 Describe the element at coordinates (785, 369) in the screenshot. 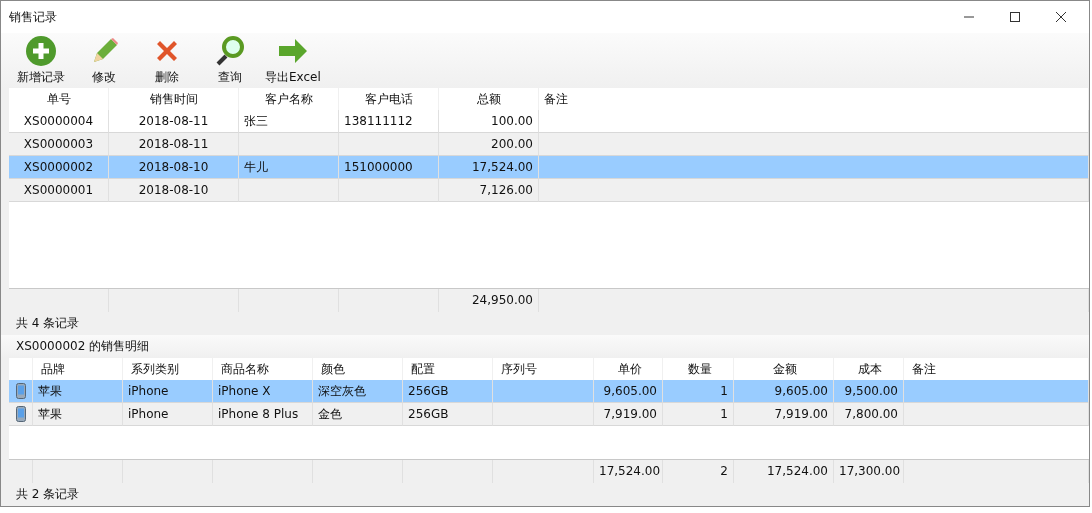

I see `column-header: 金额` at that location.